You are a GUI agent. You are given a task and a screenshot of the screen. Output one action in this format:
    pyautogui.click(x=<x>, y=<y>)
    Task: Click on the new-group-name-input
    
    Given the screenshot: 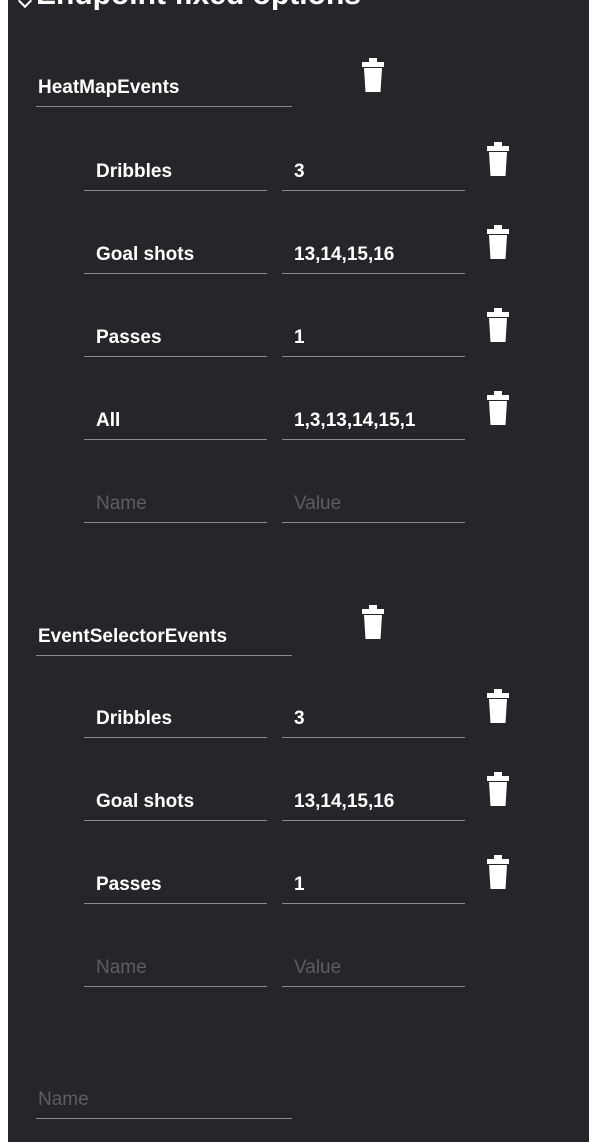 What is the action you would take?
    pyautogui.click(x=164, y=1100)
    